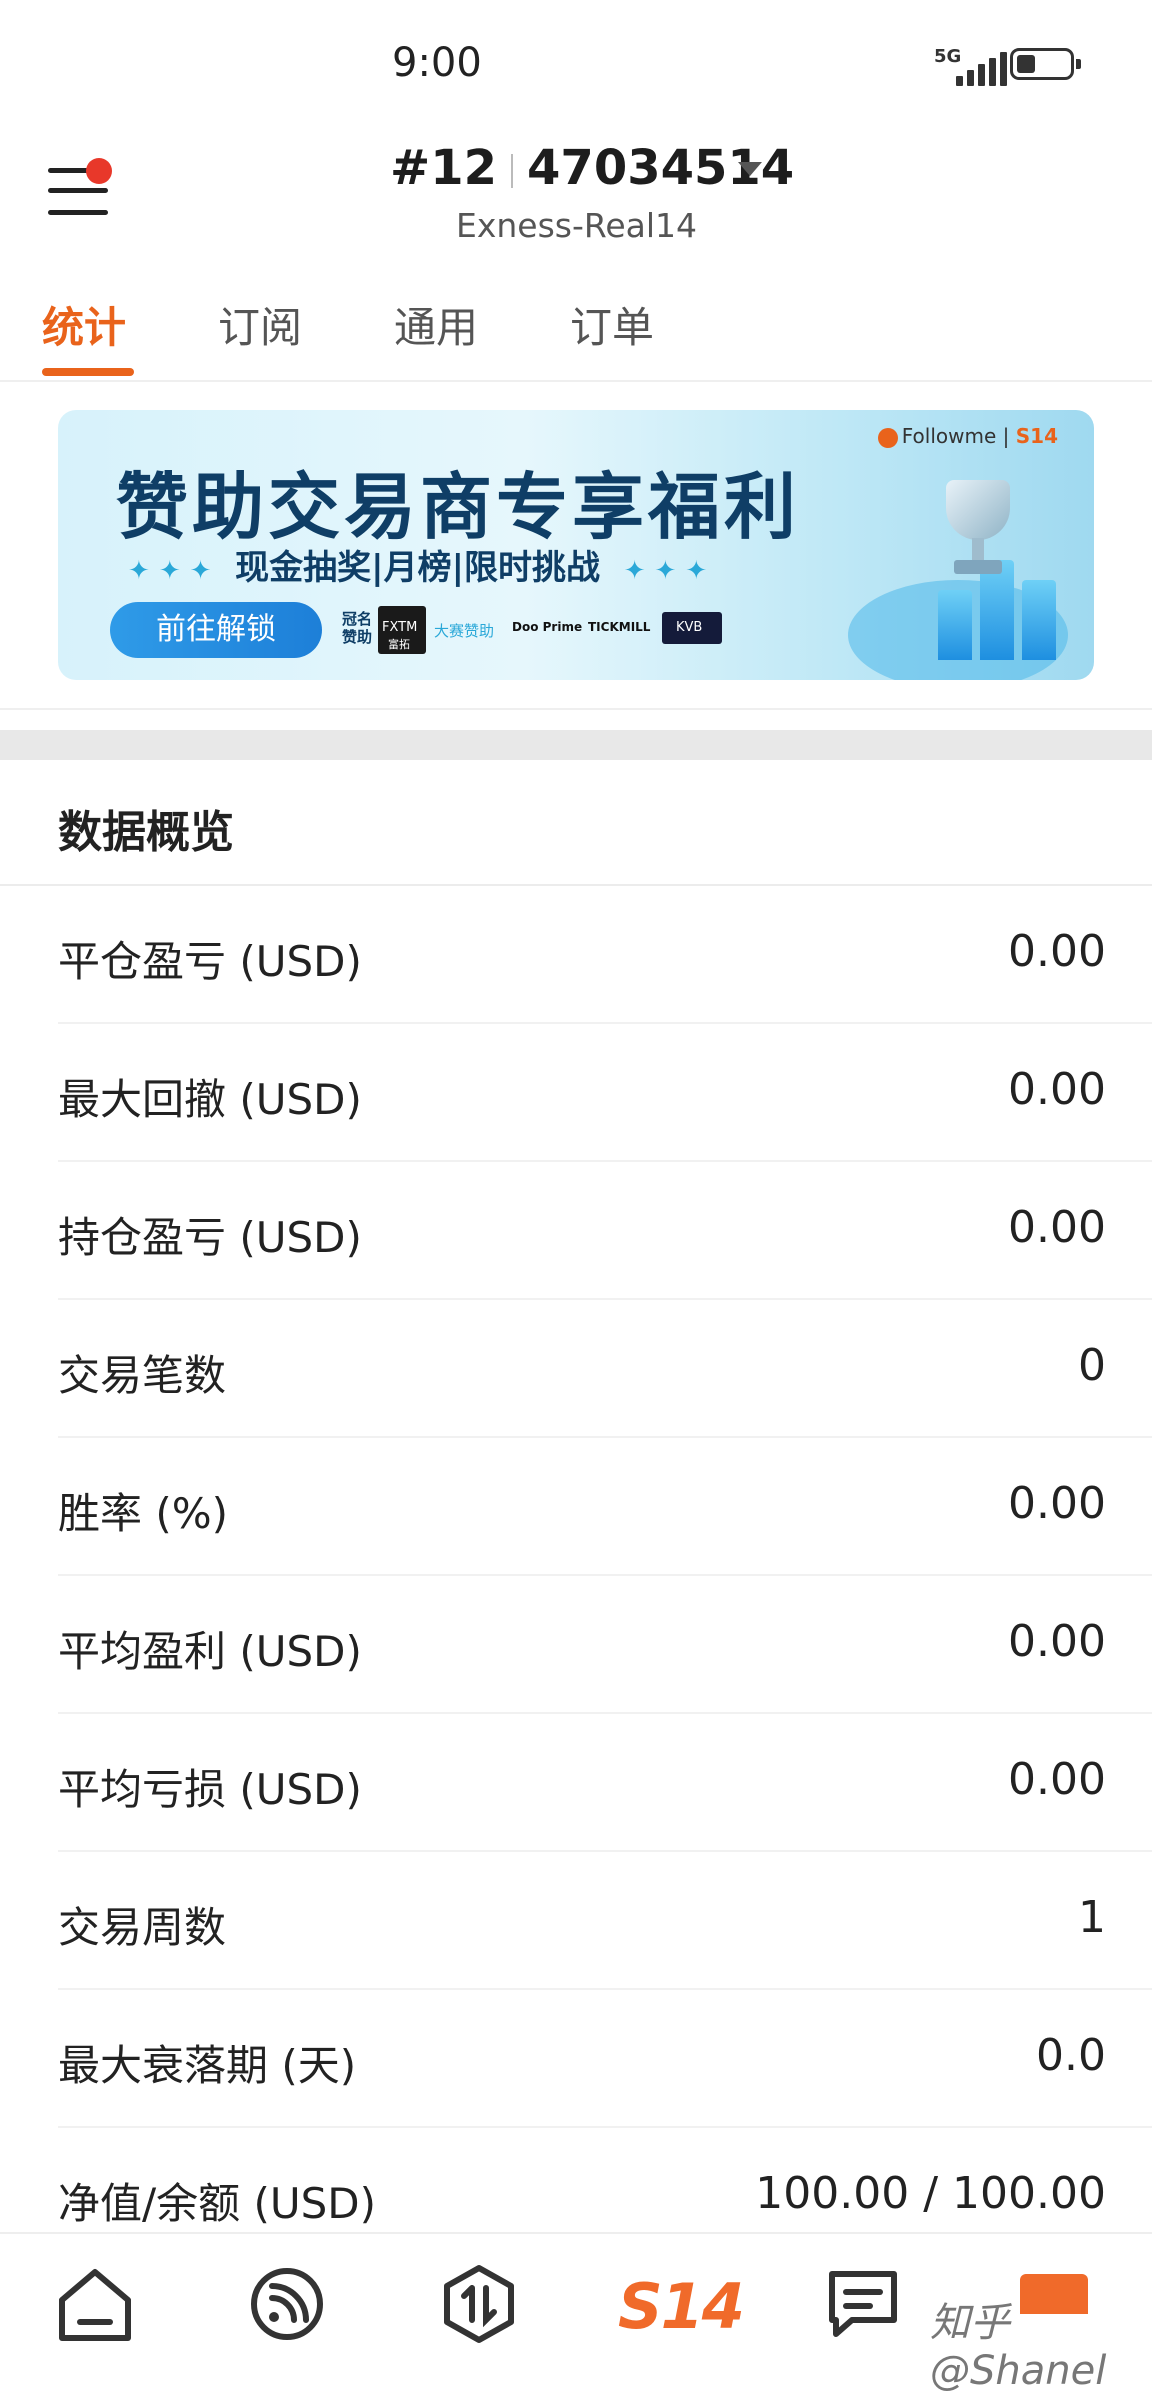 The height and width of the screenshot is (2394, 1152). I want to click on stat-row-avg-loss: 平均亏损 (USD) 0.00, so click(605, 1783).